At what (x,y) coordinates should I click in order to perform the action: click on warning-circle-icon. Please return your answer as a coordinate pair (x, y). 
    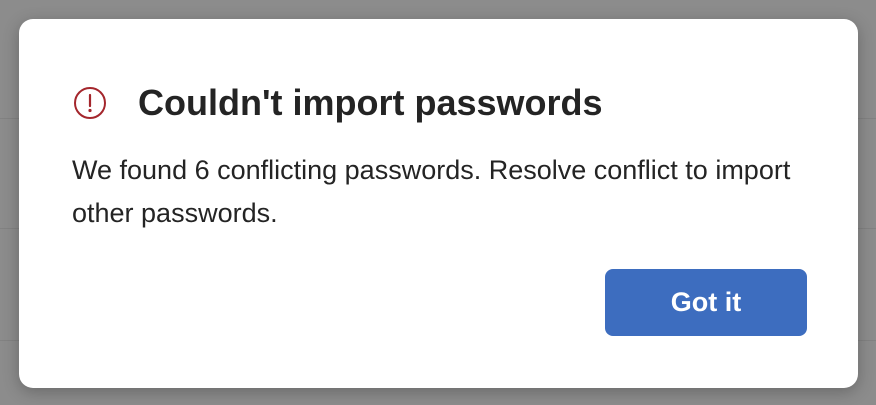
    Looking at the image, I should click on (90, 103).